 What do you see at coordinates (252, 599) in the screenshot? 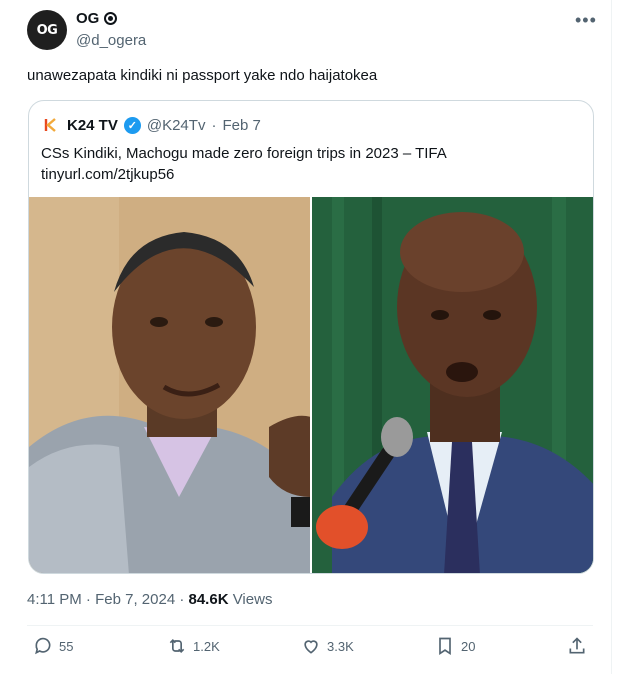
I see `views-label: Views` at bounding box center [252, 599].